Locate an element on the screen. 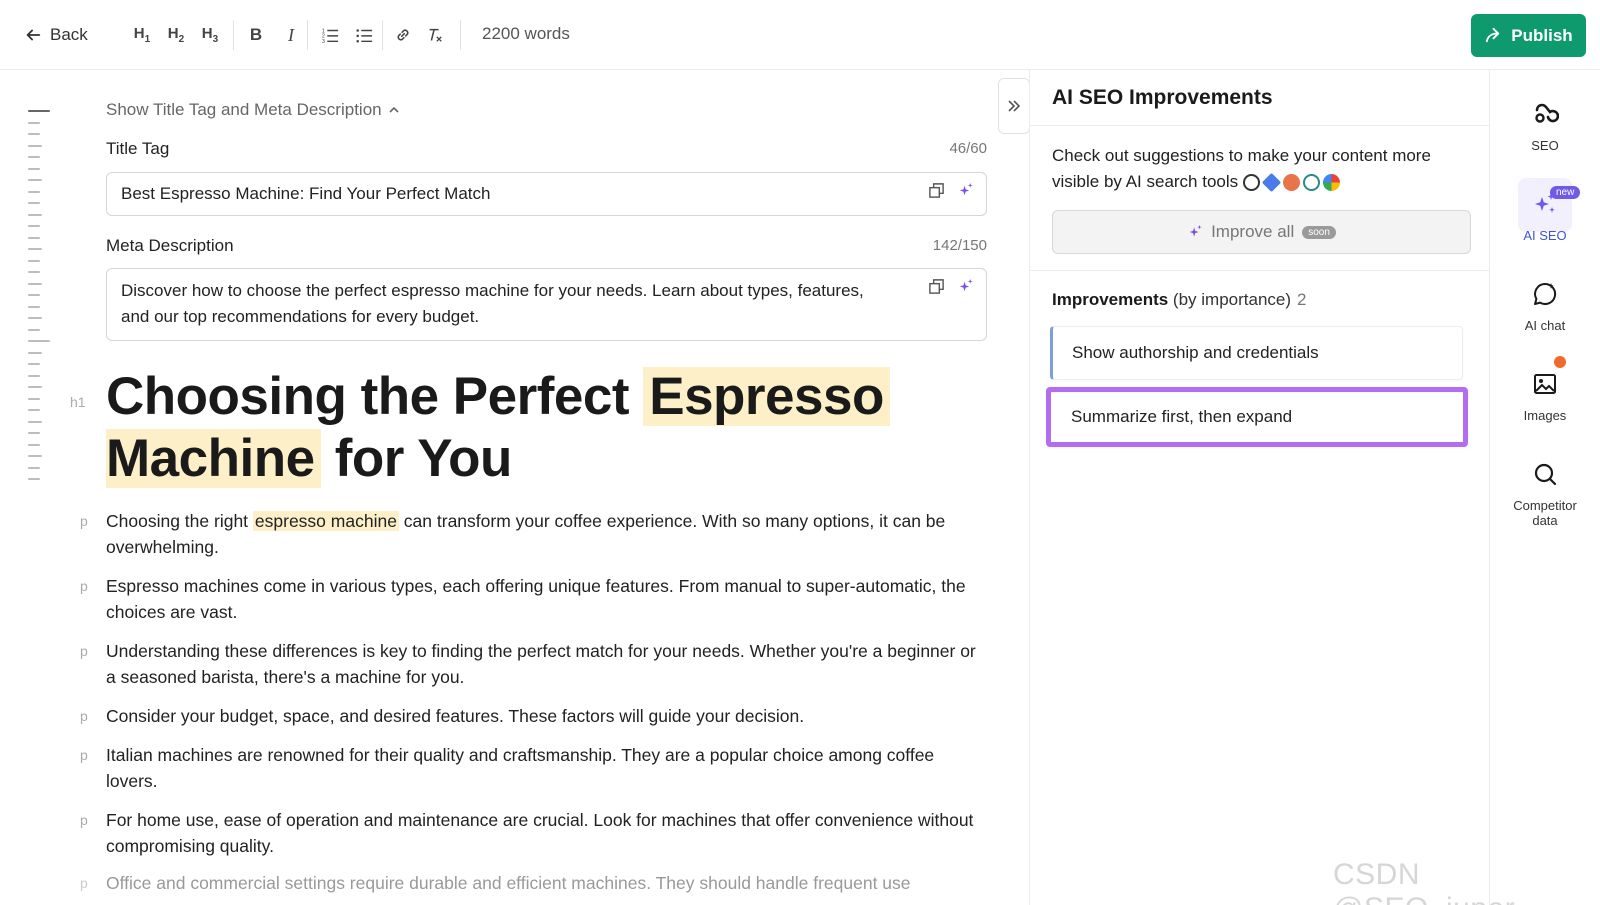 Image resolution: width=1600 pixels, height=905 pixels. bold-button: B is located at coordinates (256, 35).